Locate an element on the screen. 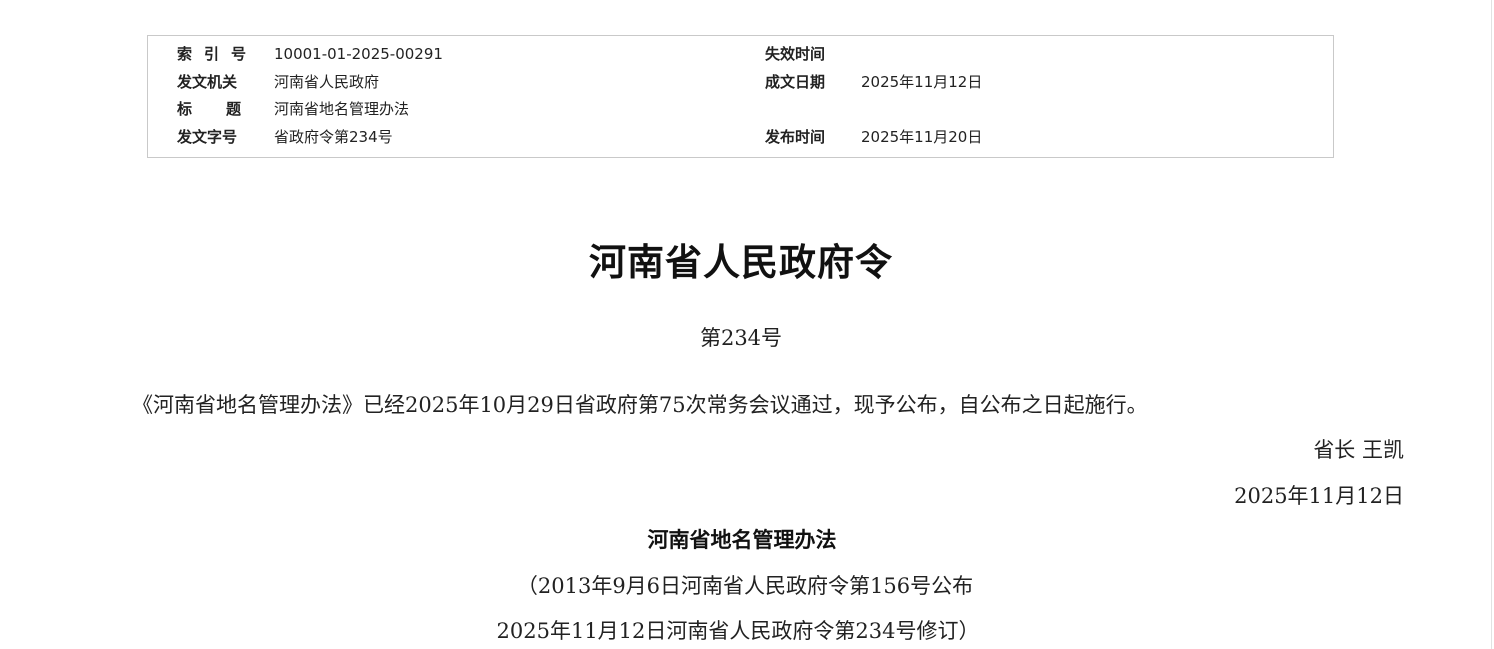 Image resolution: width=1494 pixels, height=649 pixels. index-no-value: 10001-01-2025-00291 is located at coordinates (358, 54).